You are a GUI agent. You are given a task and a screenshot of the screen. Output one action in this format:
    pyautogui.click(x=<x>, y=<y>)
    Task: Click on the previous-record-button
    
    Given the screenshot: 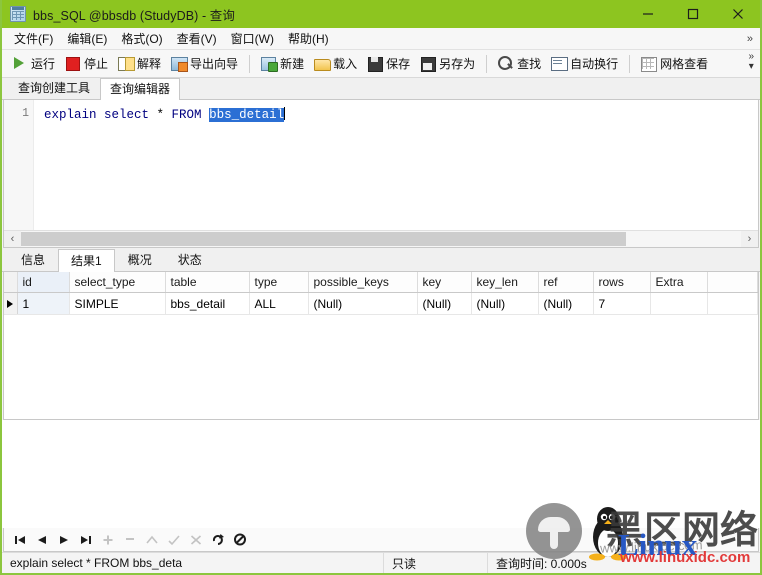 What is the action you would take?
    pyautogui.click(x=42, y=540)
    